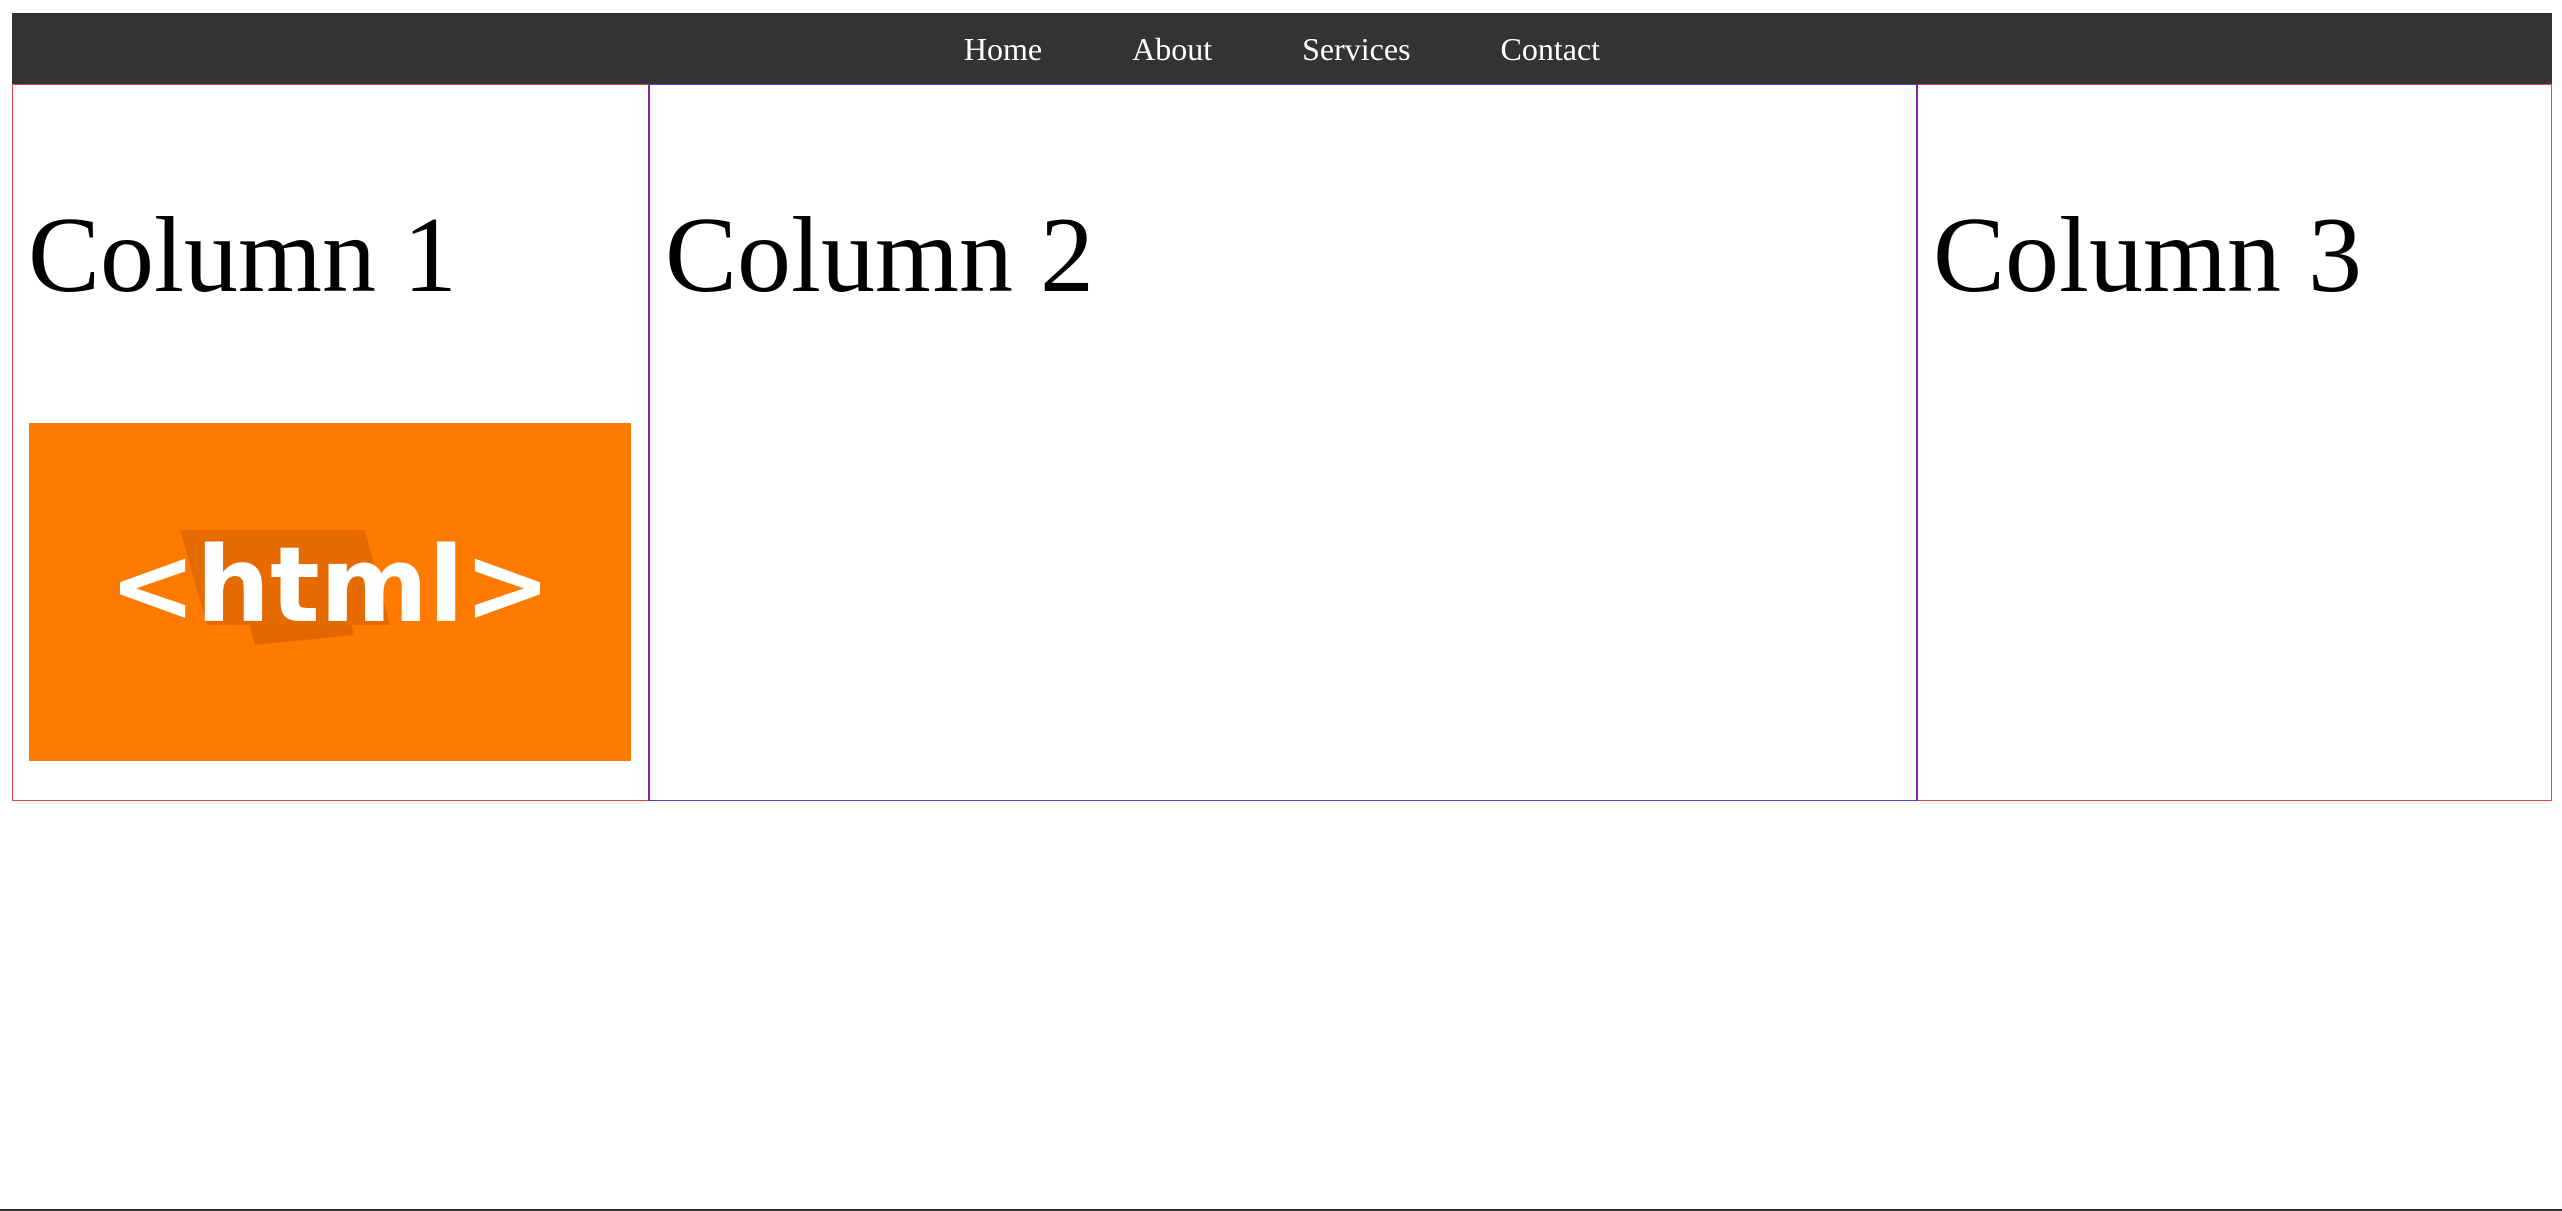 This screenshot has width=2562, height=1211. I want to click on html-logo-icon: <html>, so click(330, 592).